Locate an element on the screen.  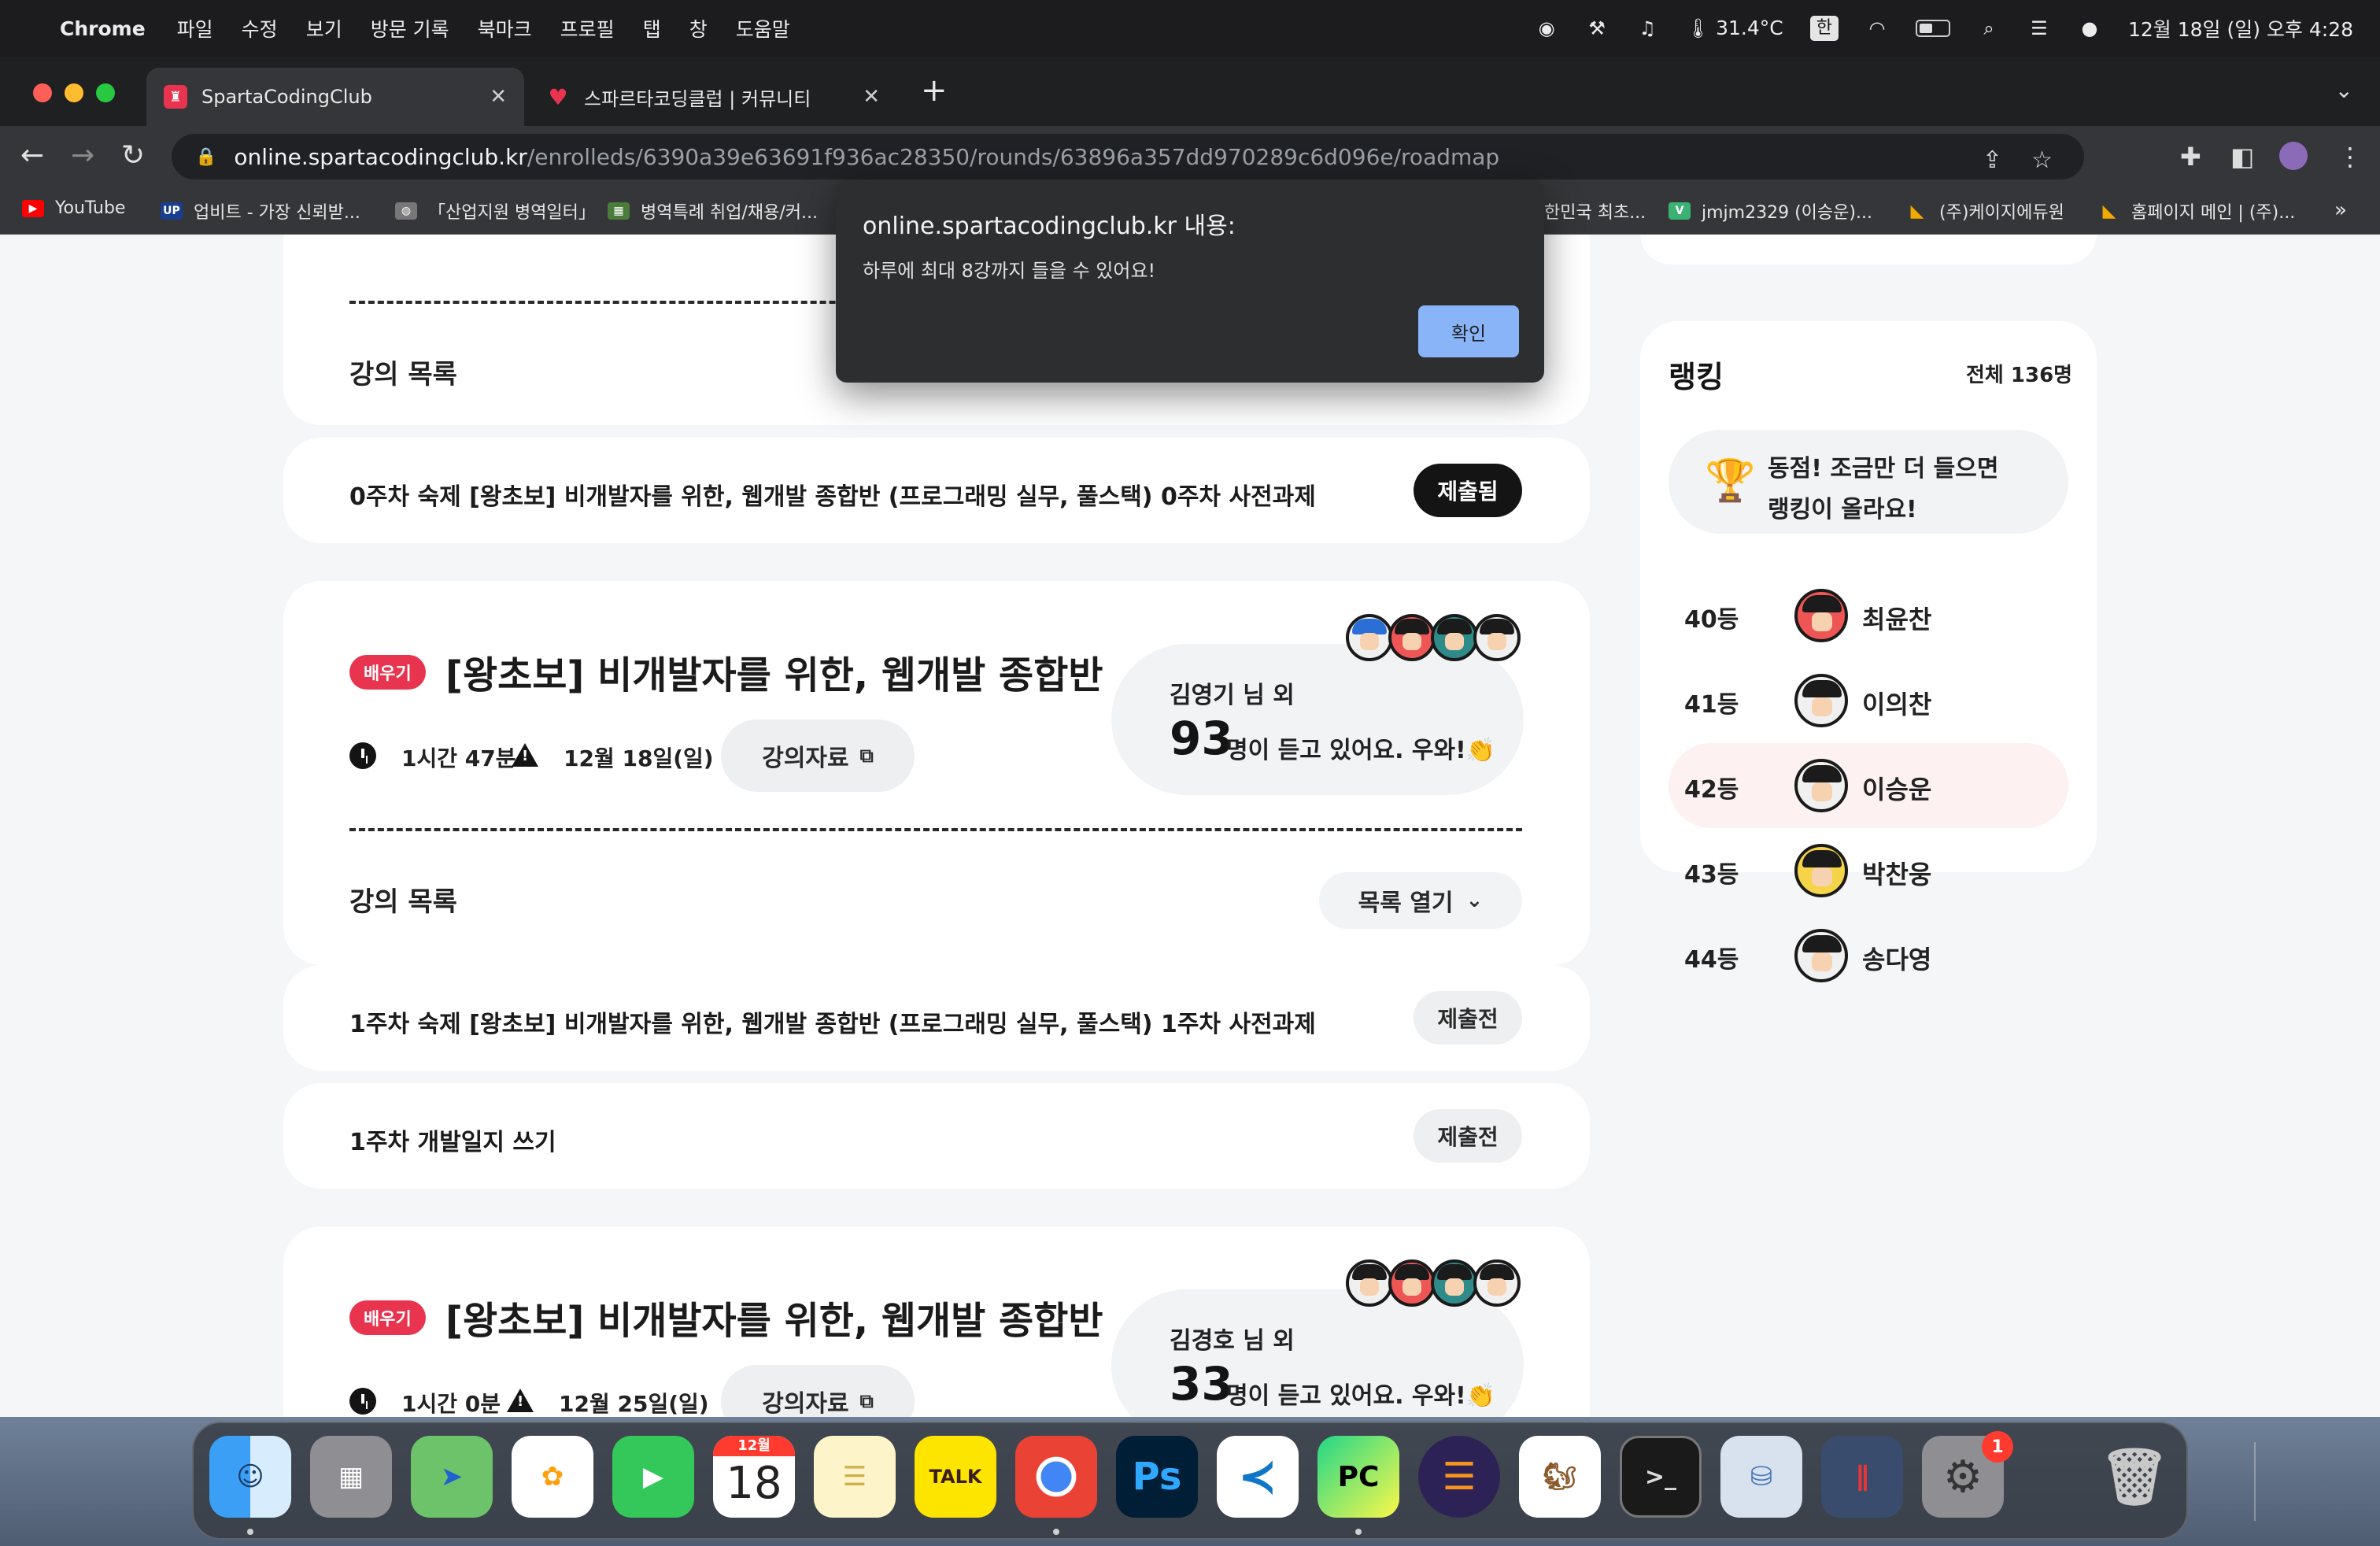
minimize-window-button is located at coordinates (74, 93).